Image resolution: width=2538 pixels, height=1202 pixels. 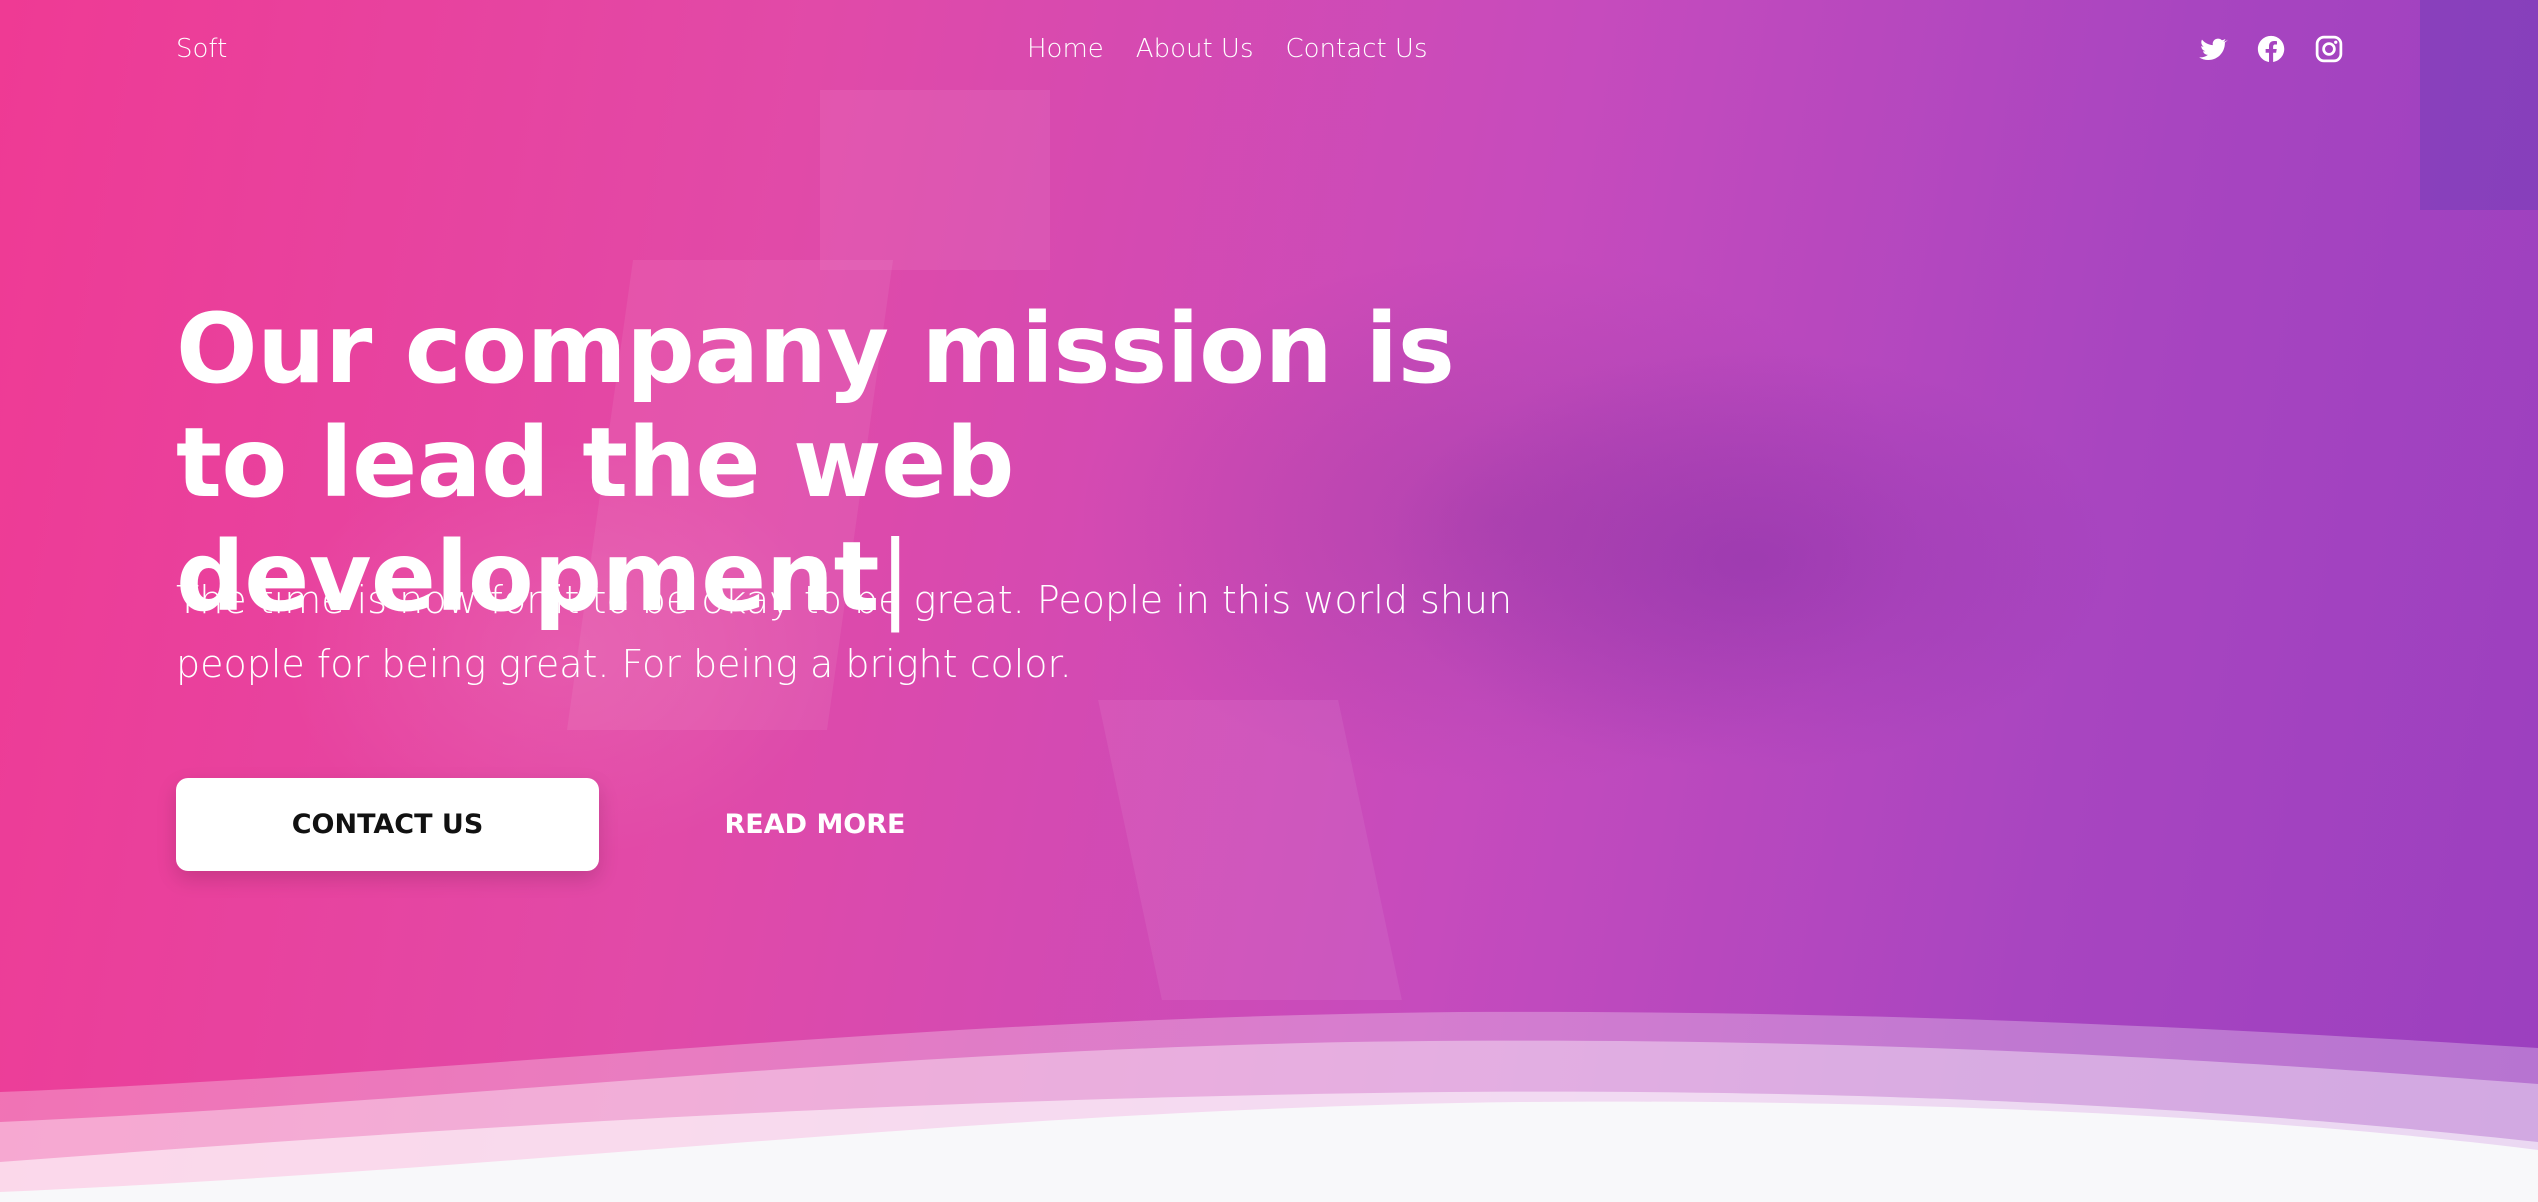 I want to click on poster-shape, so click(x=2479, y=105).